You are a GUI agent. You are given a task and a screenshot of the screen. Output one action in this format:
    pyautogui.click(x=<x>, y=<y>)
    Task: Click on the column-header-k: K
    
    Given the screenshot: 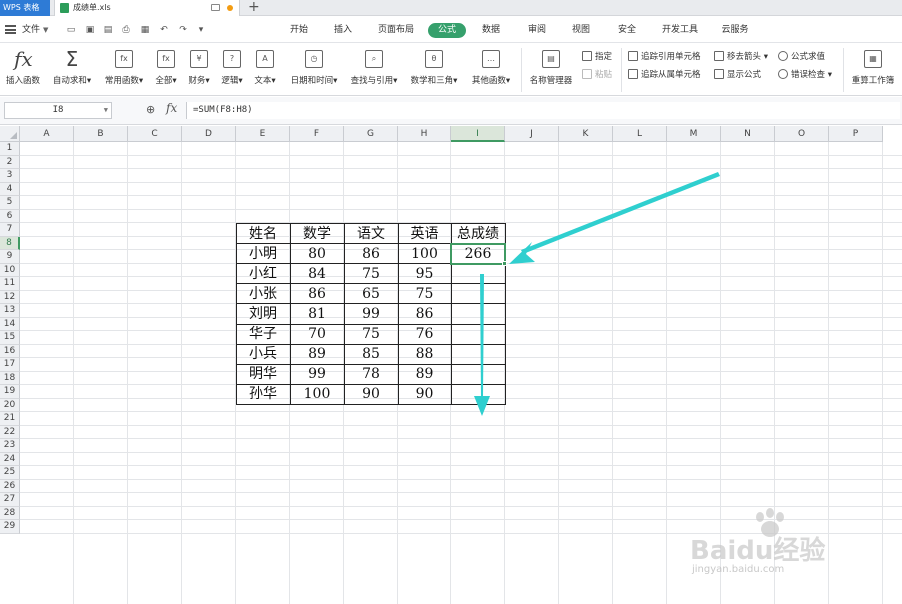 What is the action you would take?
    pyautogui.click(x=586, y=134)
    